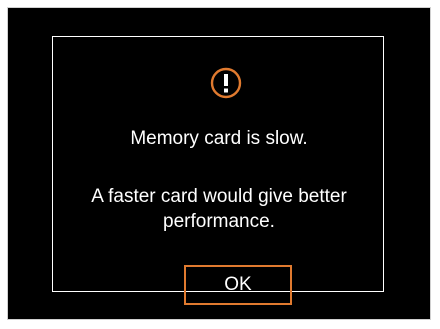 This screenshot has height=329, width=440. What do you see at coordinates (219, 196) in the screenshot?
I see `message-line-2: A faster card would give better` at bounding box center [219, 196].